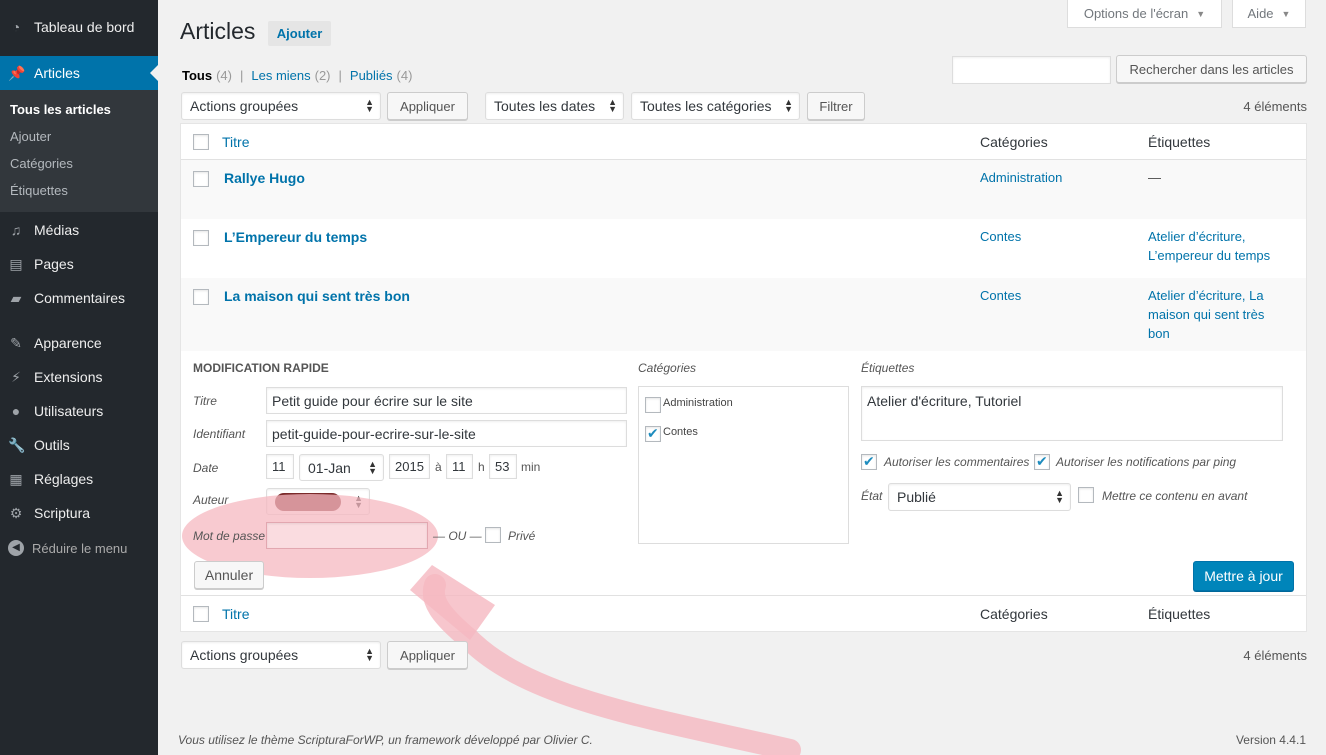  Describe the element at coordinates (54, 264) in the screenshot. I see `menu-pages-label: Pages` at that location.